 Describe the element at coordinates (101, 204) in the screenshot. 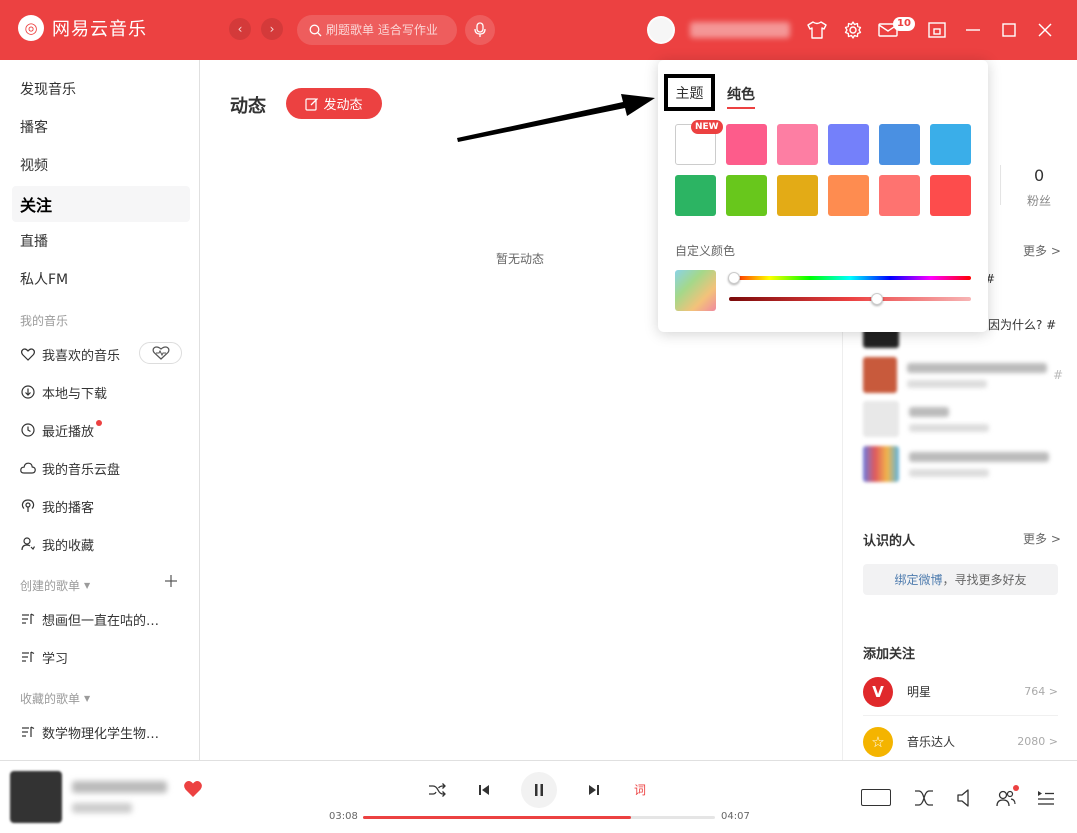

I see `sidebar-item-follow: 关注` at that location.